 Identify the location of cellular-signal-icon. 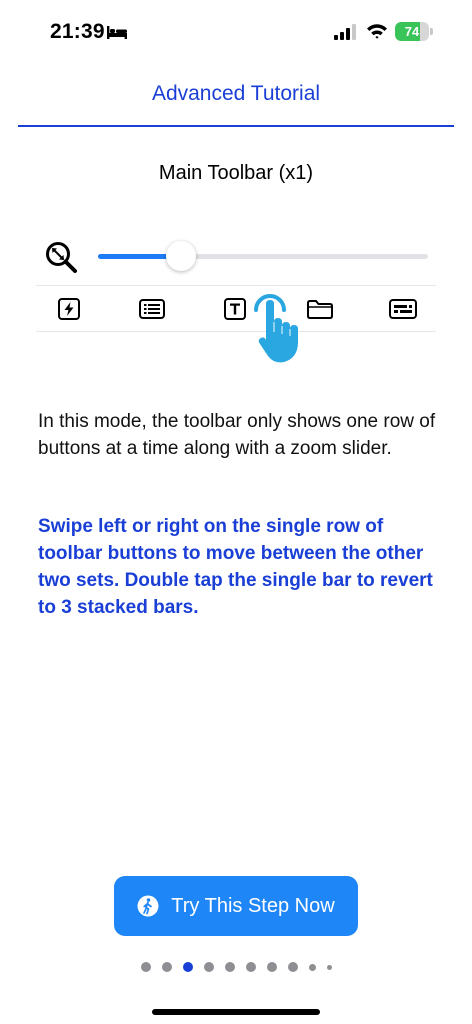
(345, 32).